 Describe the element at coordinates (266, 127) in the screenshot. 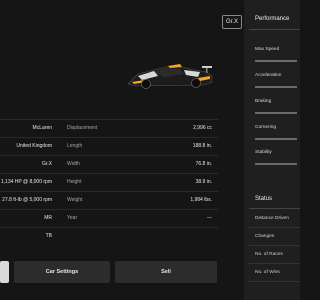

I see `perf-label-cornering: Cornering` at that location.